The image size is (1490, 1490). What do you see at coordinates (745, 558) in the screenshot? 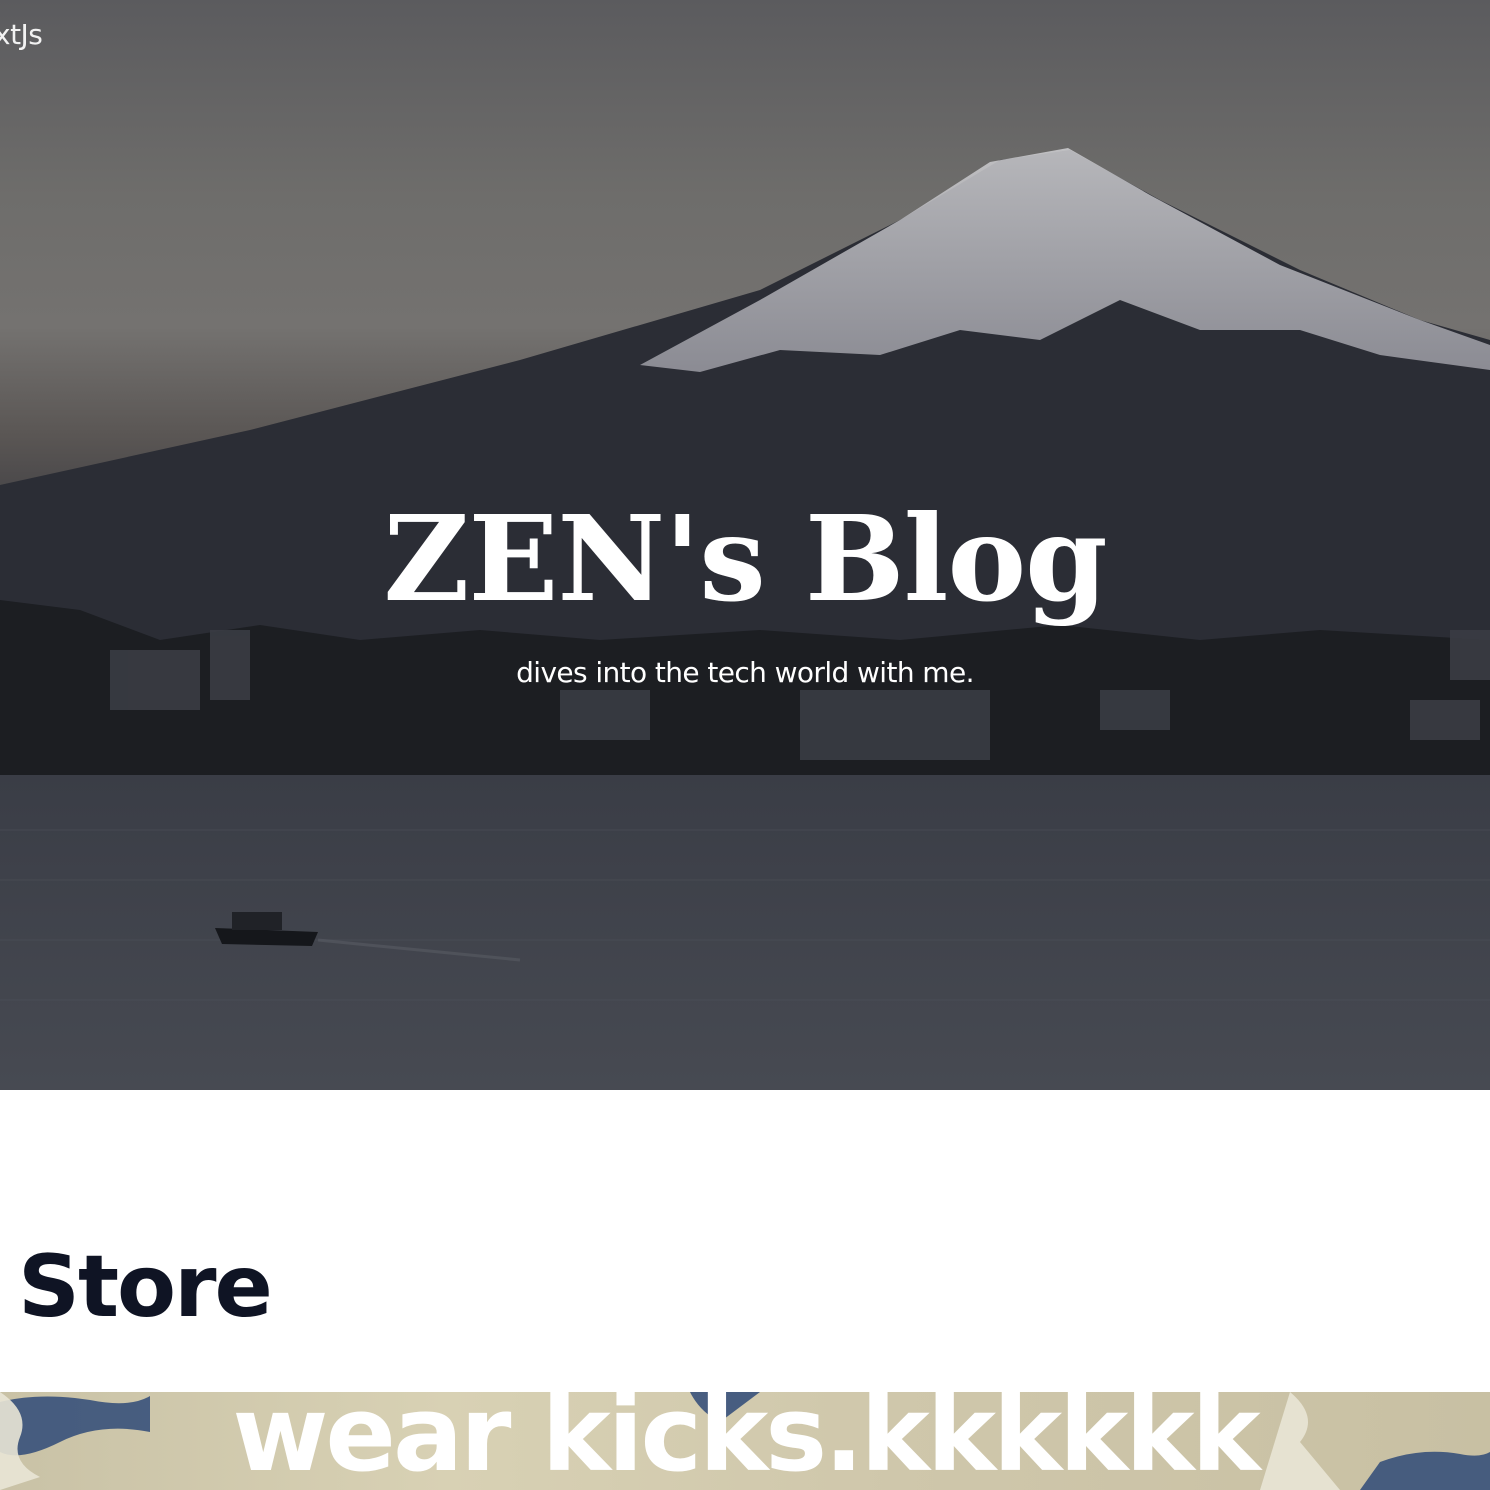
I see `hero-title: ZEN's Blog` at bounding box center [745, 558].